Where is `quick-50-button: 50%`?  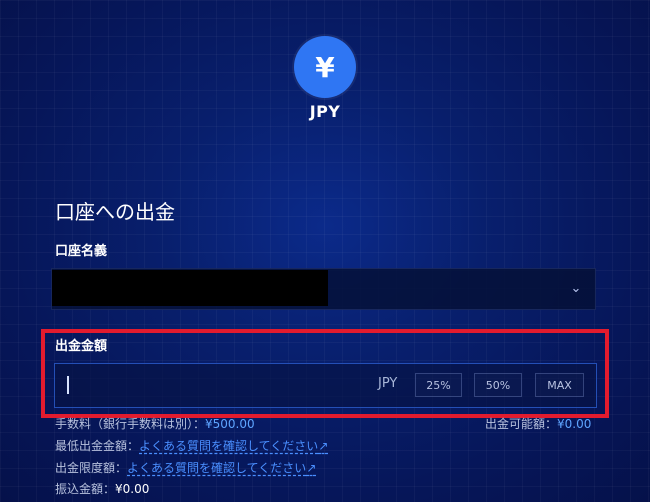 quick-50-button: 50% is located at coordinates (498, 385).